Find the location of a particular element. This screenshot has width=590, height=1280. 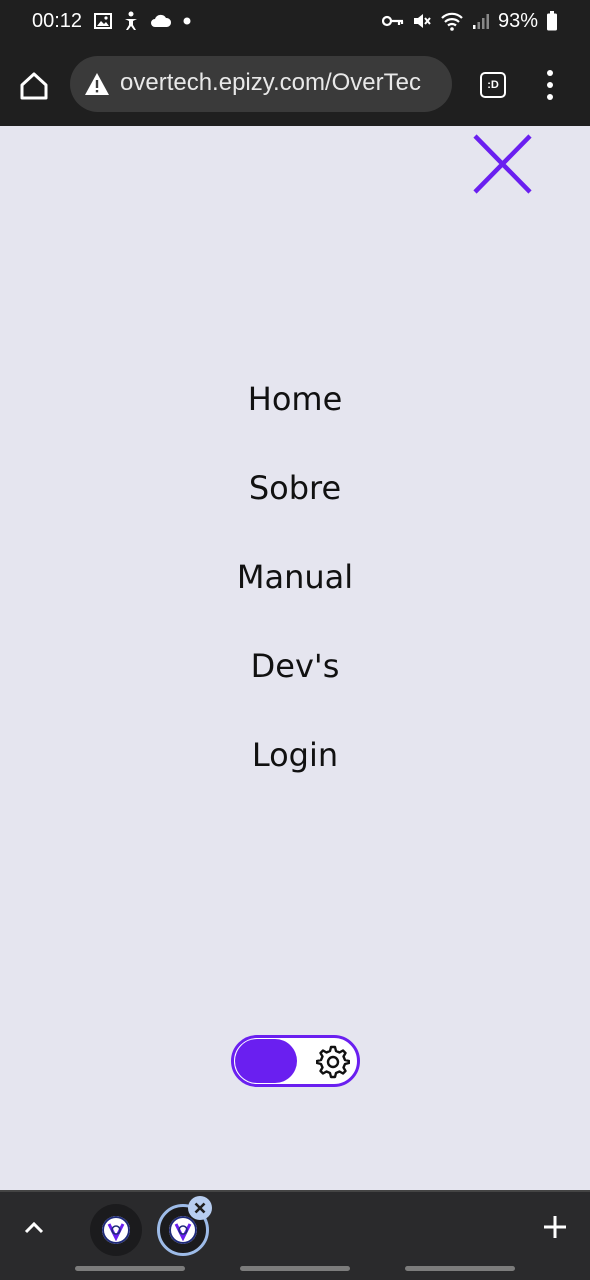

gear-icon is located at coordinates (333, 1062).